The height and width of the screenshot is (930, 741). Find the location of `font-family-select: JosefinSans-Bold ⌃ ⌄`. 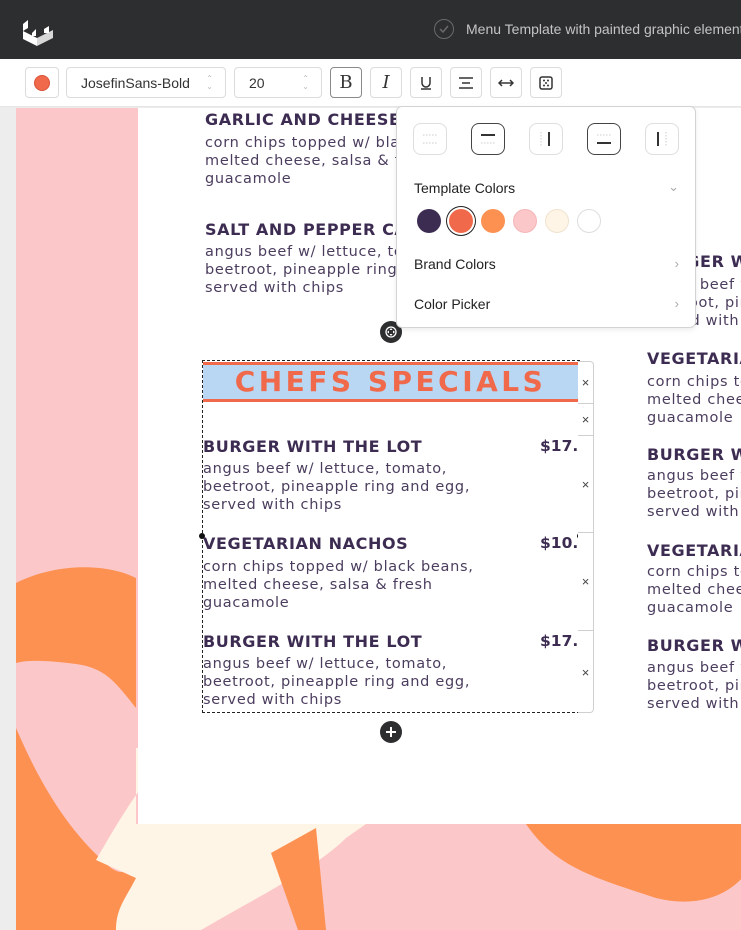

font-family-select: JosefinSans-Bold ⌃ ⌄ is located at coordinates (146, 82).